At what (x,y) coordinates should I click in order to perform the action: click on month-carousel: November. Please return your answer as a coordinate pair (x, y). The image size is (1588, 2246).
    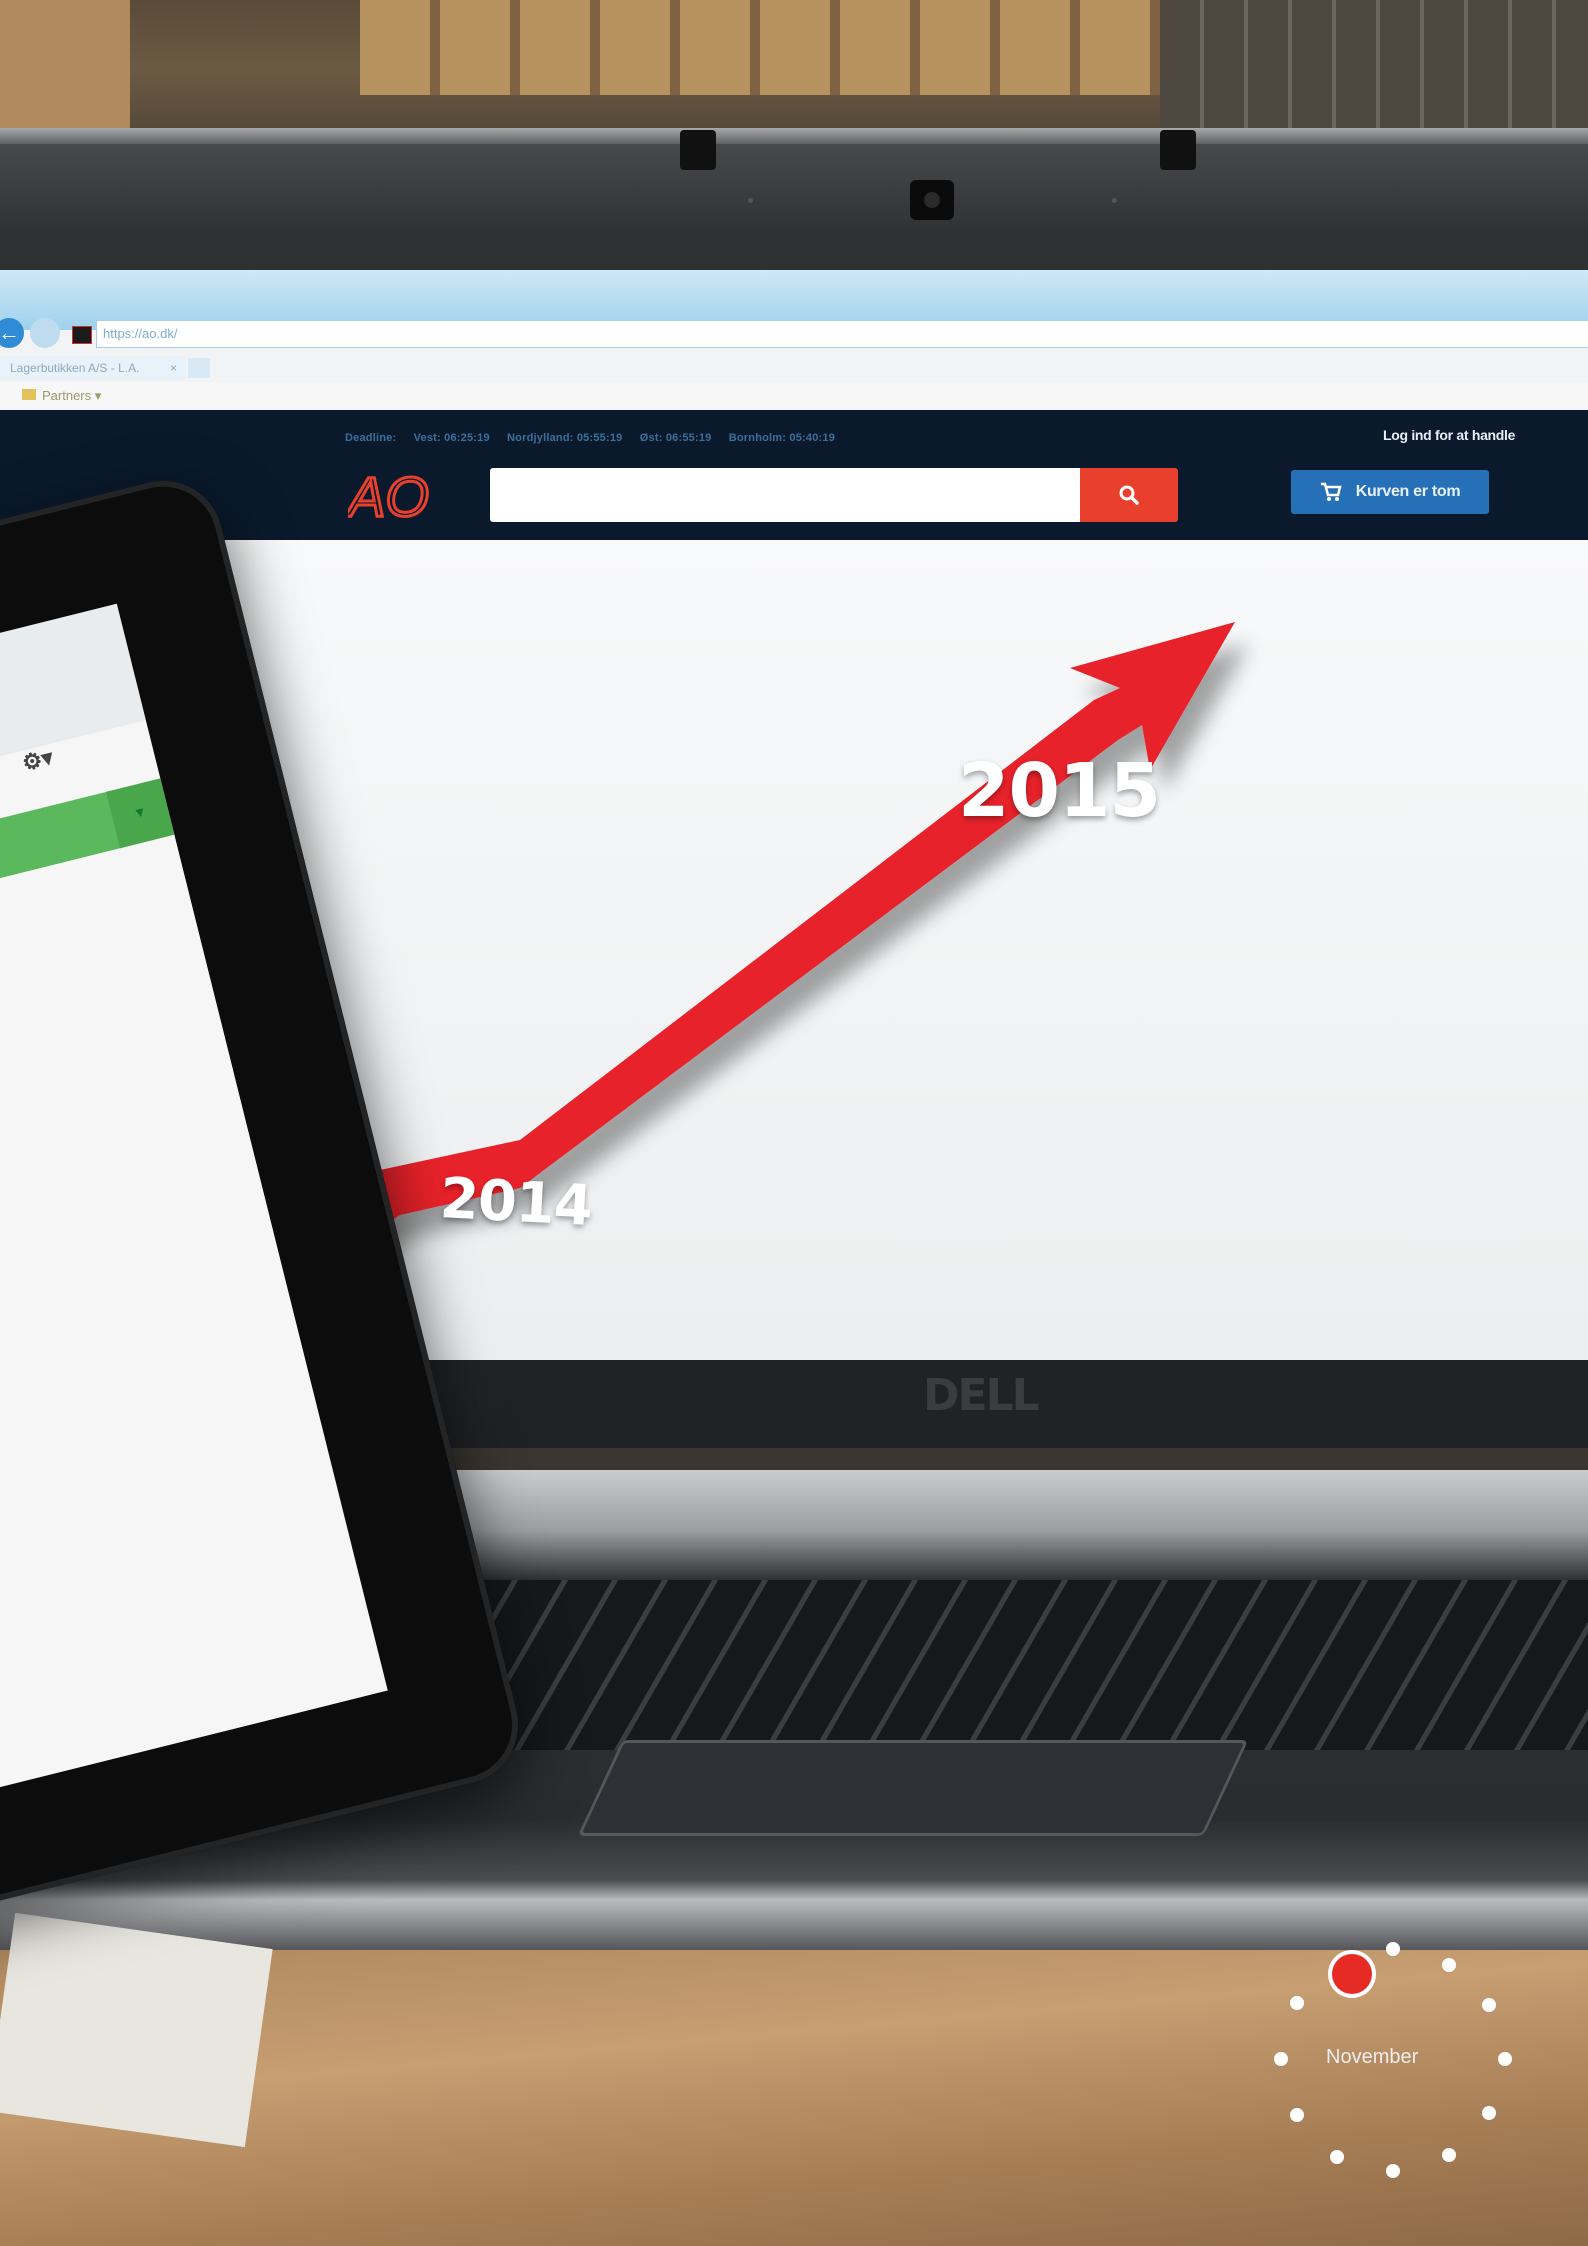
    Looking at the image, I should click on (1397, 2063).